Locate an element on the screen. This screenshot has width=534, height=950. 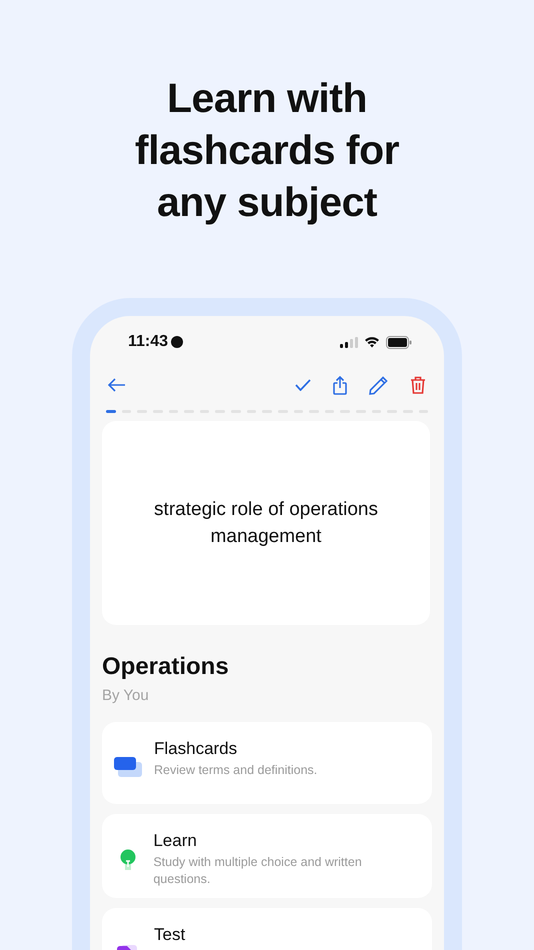
study-mode-item: Flashcards Review terms and definitions. is located at coordinates (267, 763).